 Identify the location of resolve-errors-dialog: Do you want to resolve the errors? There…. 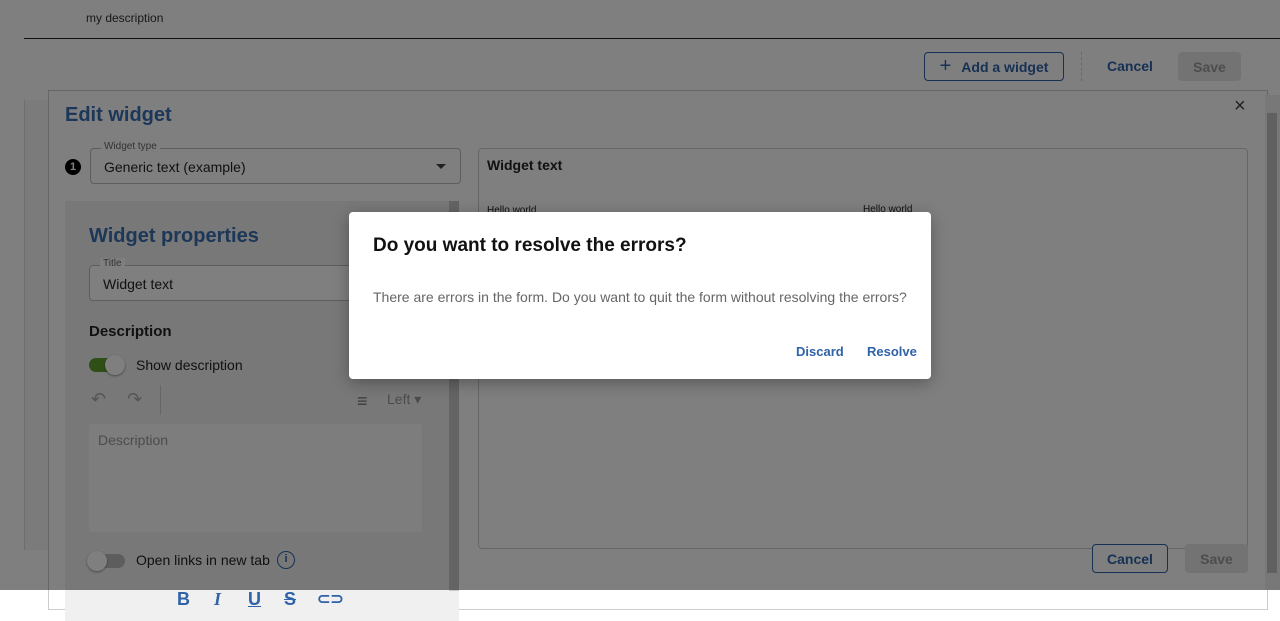
(640, 295).